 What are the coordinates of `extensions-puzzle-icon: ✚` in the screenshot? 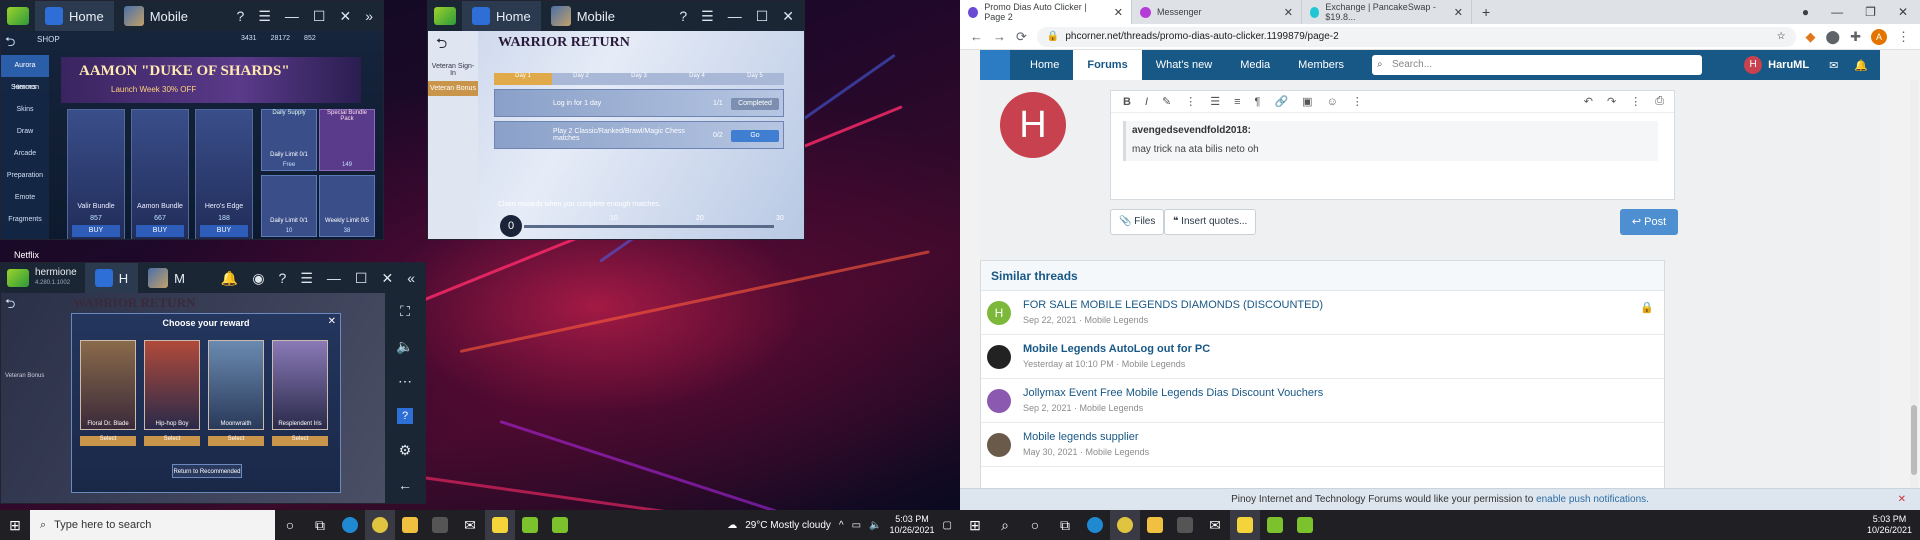 It's located at (1855, 37).